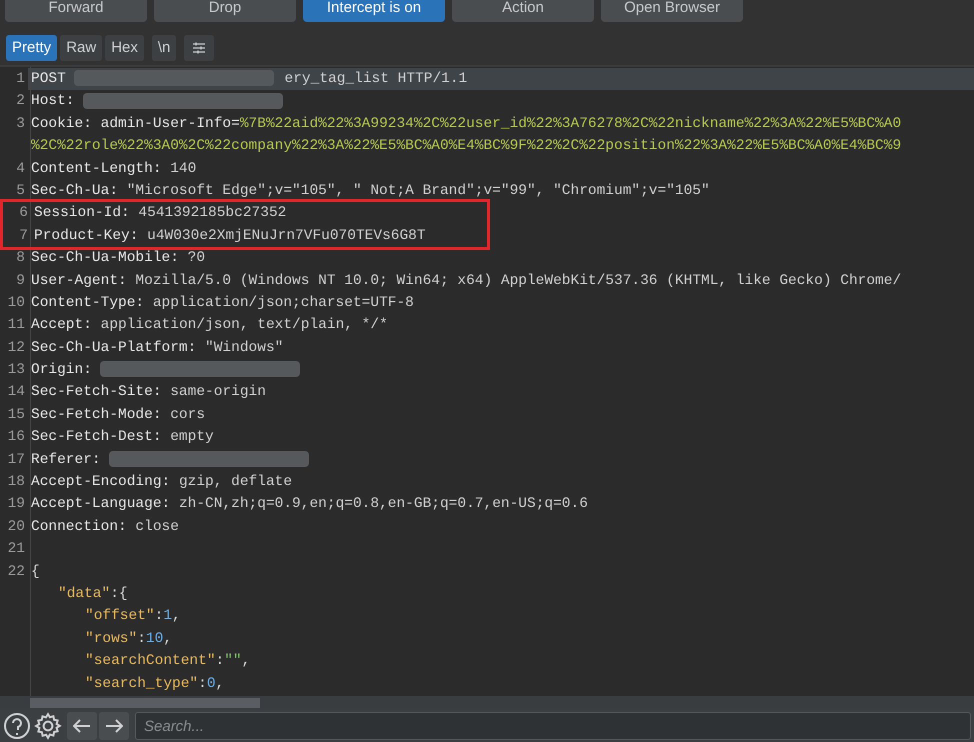  I want to click on sliders-icon, so click(199, 48).